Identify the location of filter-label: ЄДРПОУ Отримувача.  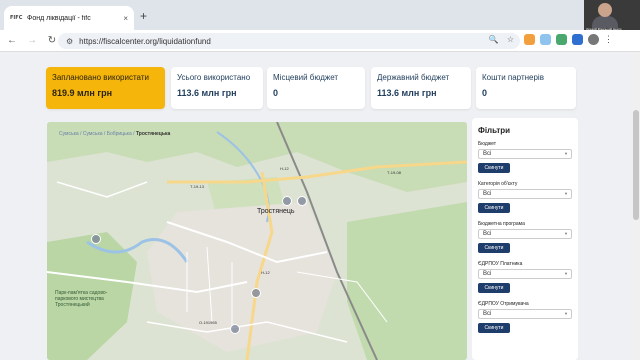
(503, 304).